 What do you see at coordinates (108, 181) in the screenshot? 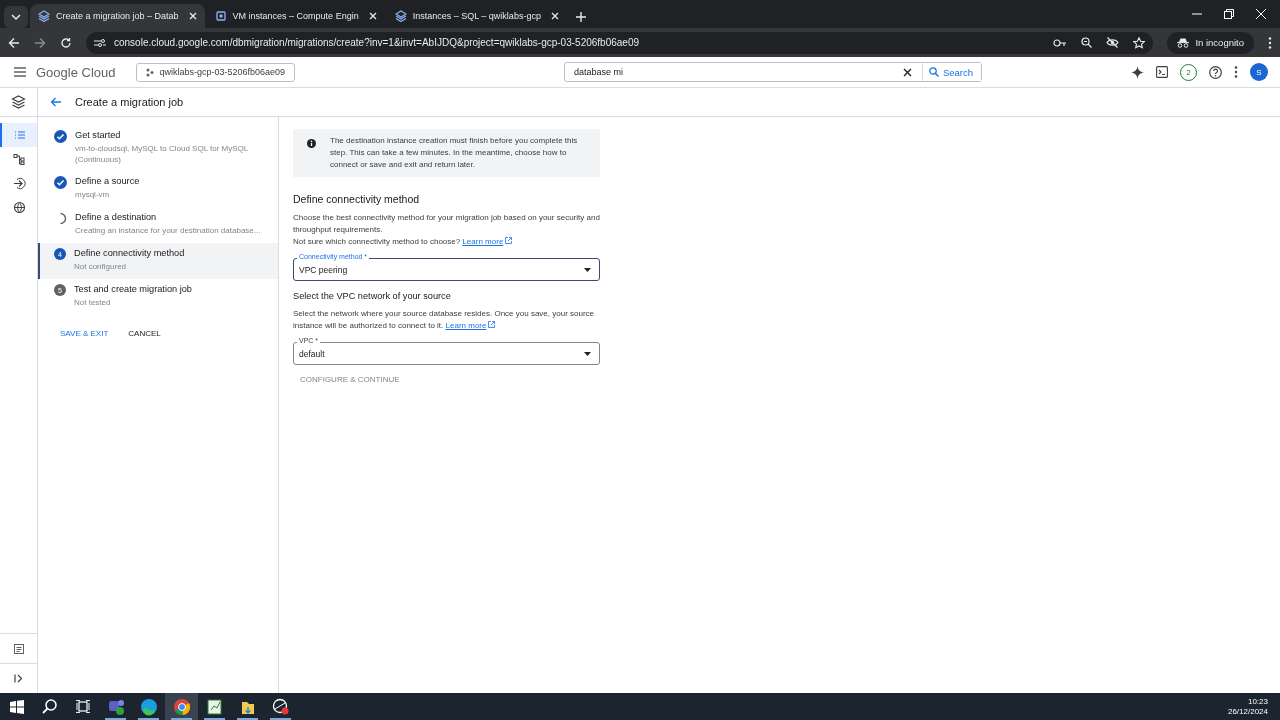
I see `step-title: Define a source` at bounding box center [108, 181].